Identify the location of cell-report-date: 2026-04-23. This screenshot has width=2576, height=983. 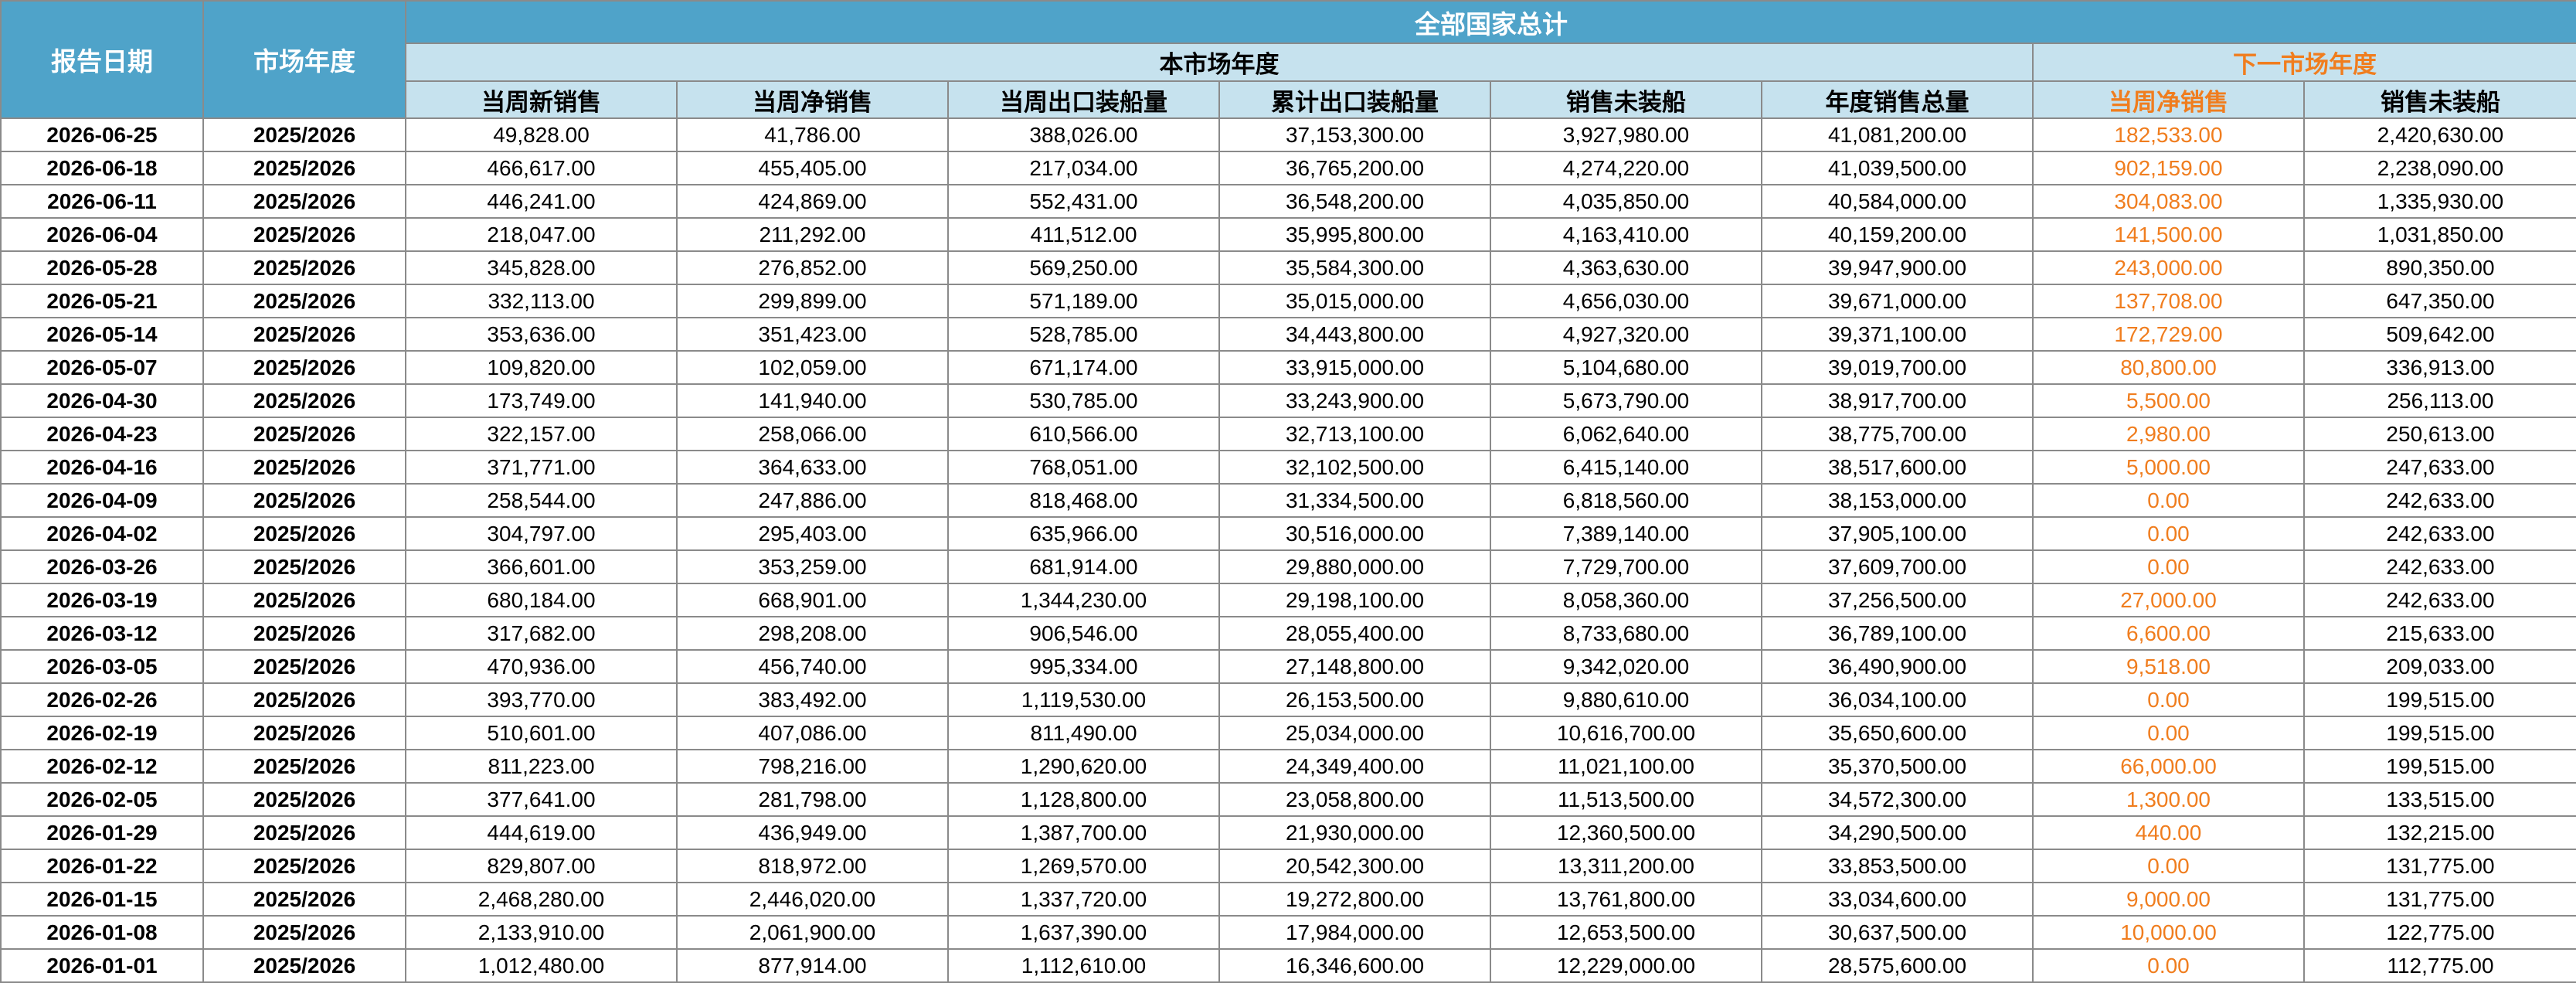
(102, 434).